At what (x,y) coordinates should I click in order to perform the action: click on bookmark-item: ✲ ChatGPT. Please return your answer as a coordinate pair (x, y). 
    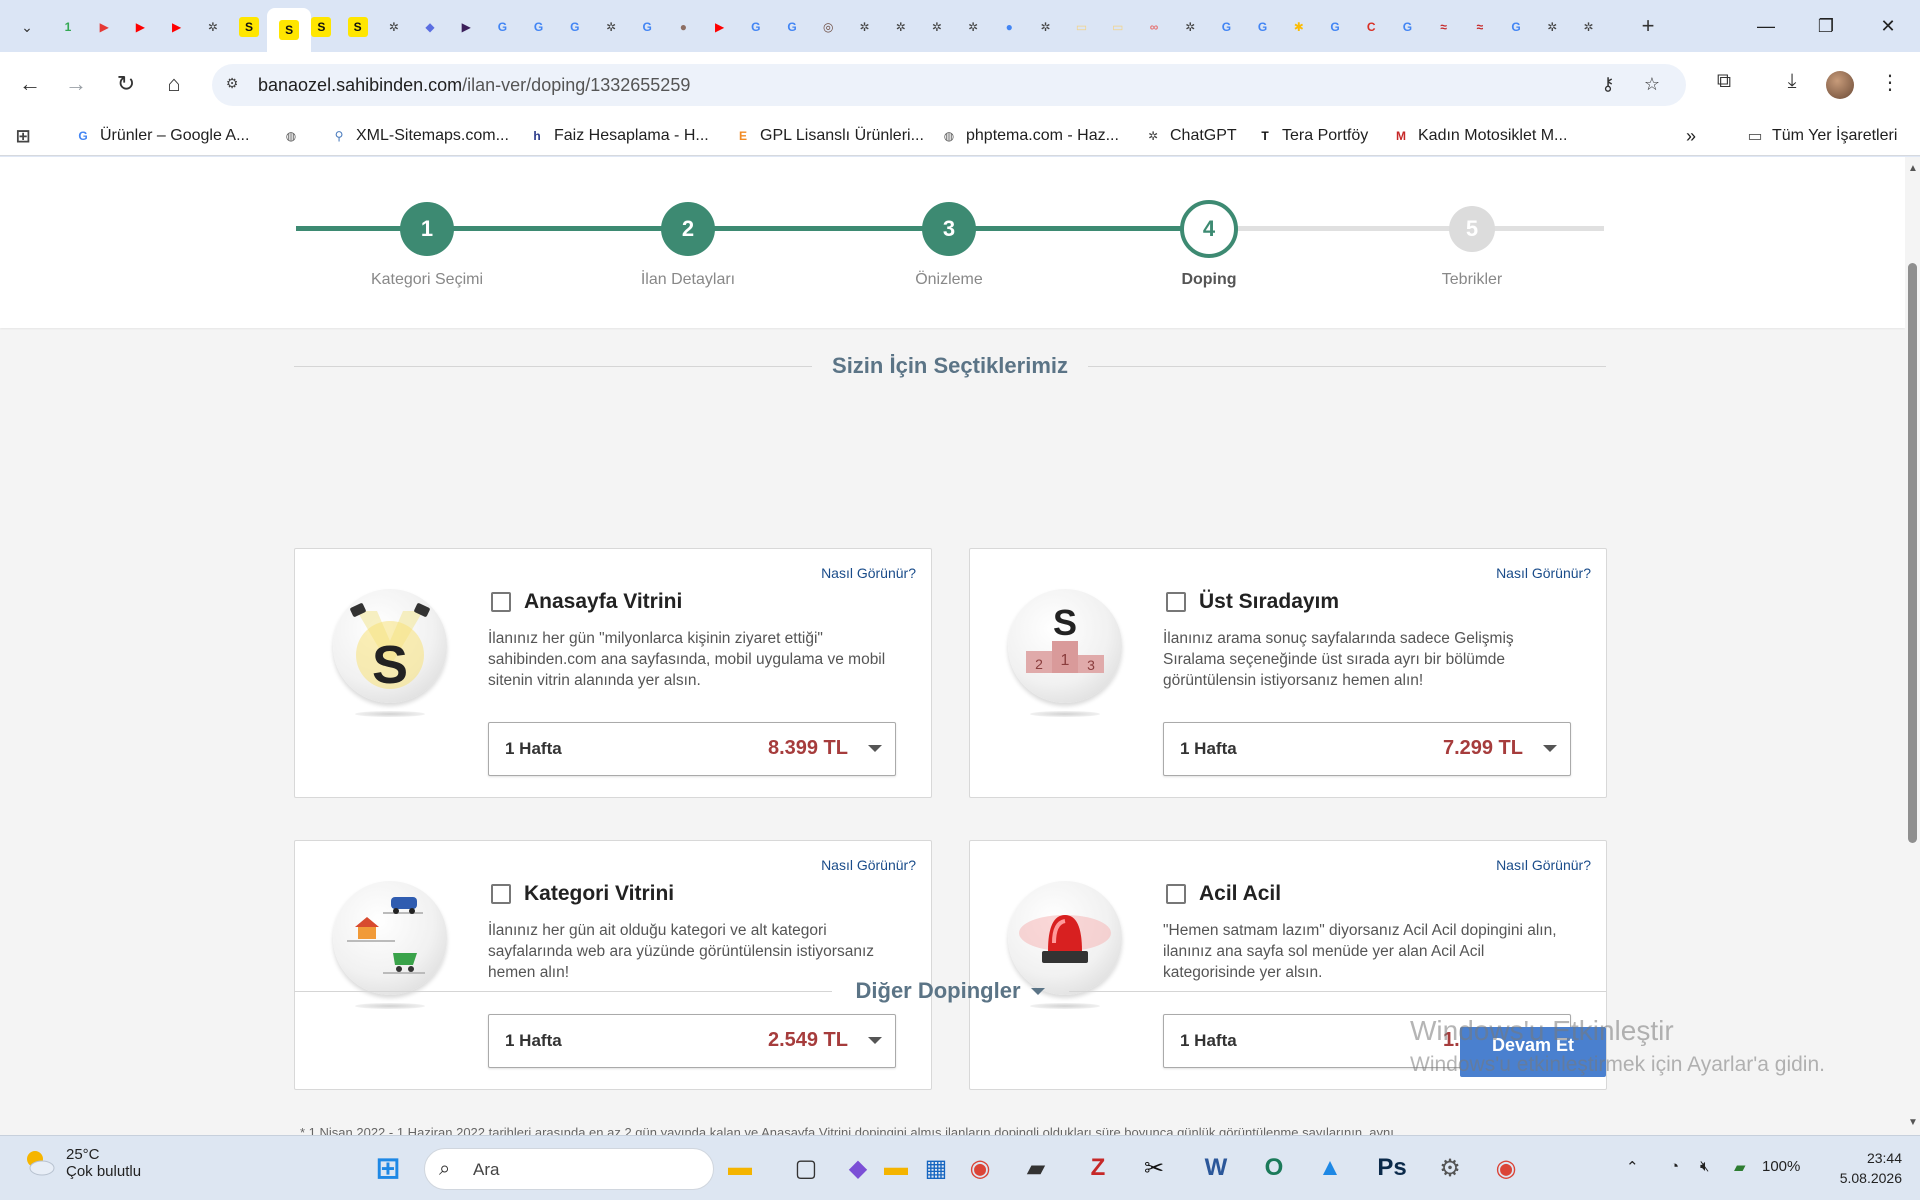
    Looking at the image, I should click on (1190, 136).